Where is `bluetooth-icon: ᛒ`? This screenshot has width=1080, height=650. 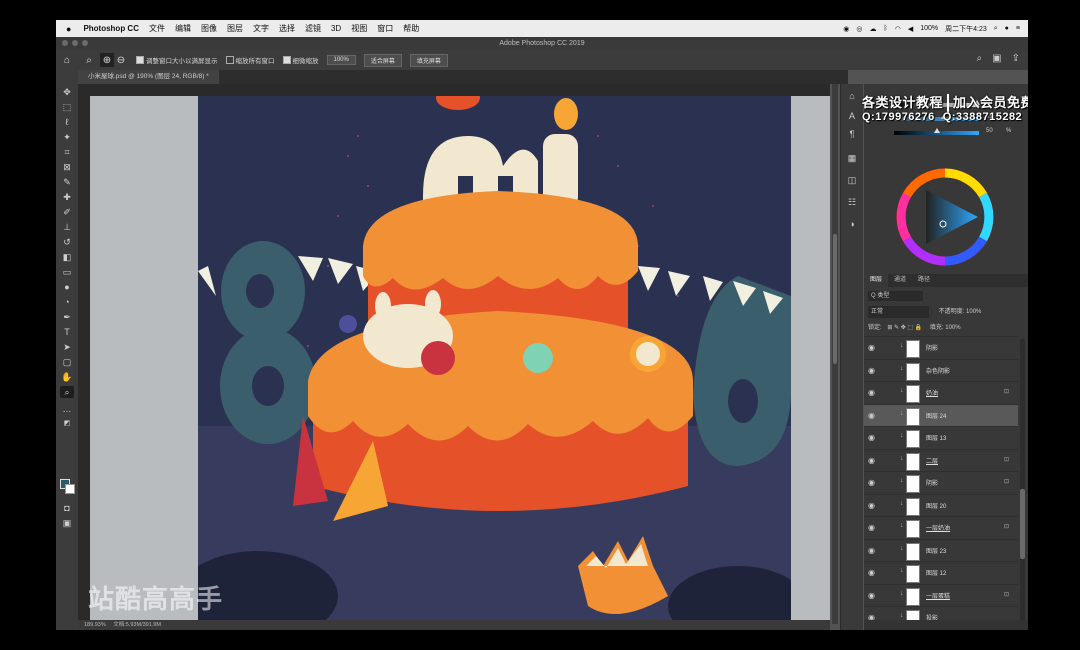 bluetooth-icon: ᛒ is located at coordinates (886, 28).